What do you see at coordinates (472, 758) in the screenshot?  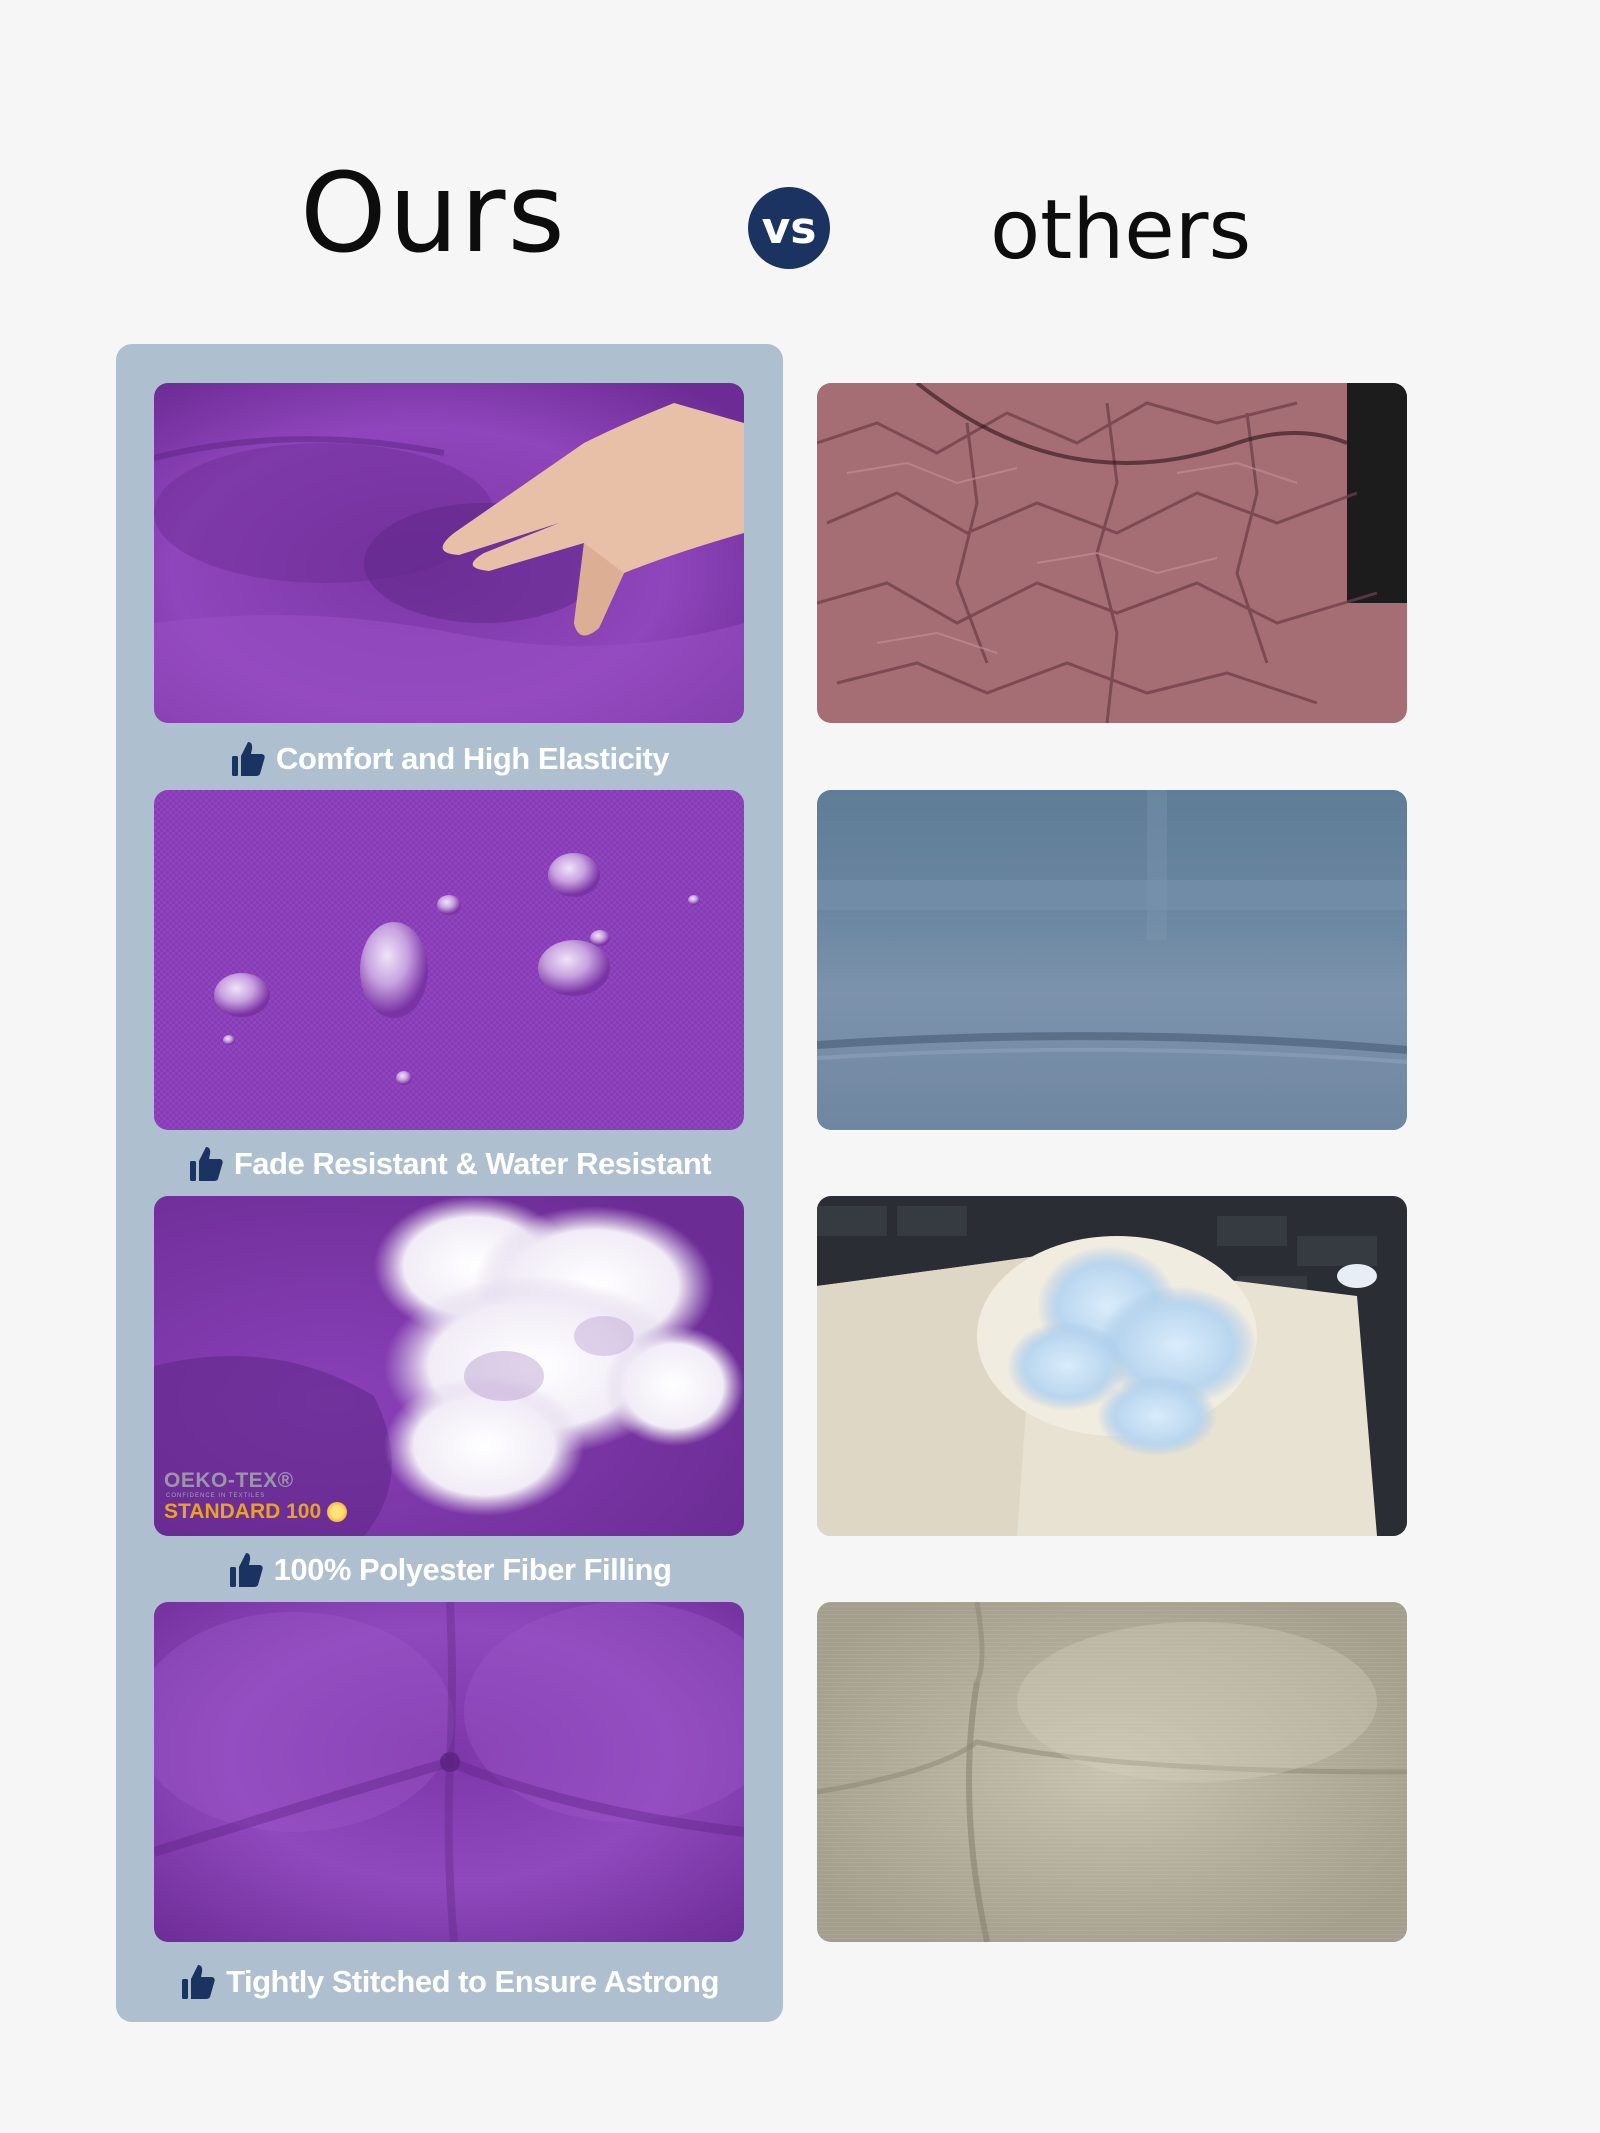 I see `caption-text: Comfort and High Elasticity` at bounding box center [472, 758].